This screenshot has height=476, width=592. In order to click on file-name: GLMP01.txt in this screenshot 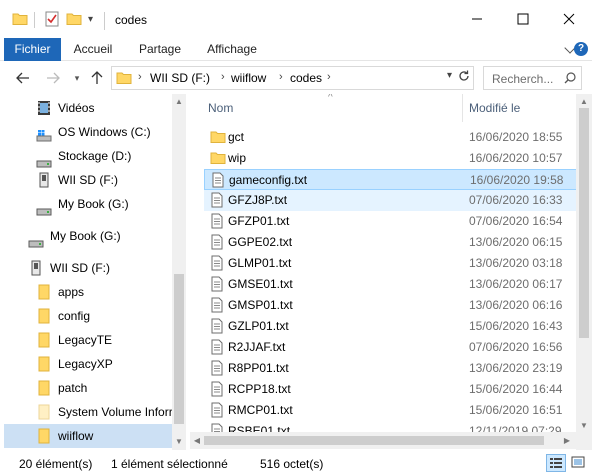, I will do `click(260, 263)`.